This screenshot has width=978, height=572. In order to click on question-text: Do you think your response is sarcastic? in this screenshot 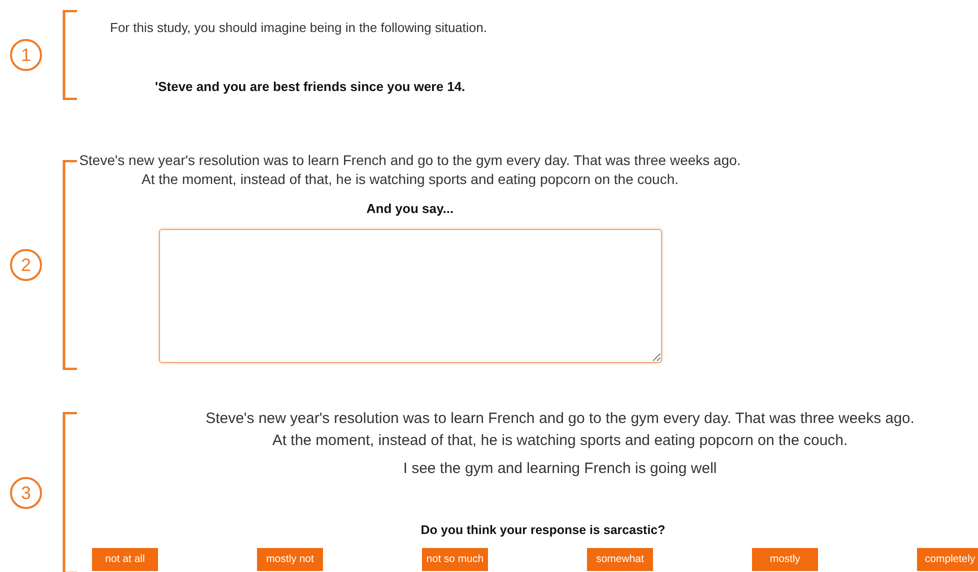, I will do `click(543, 530)`.